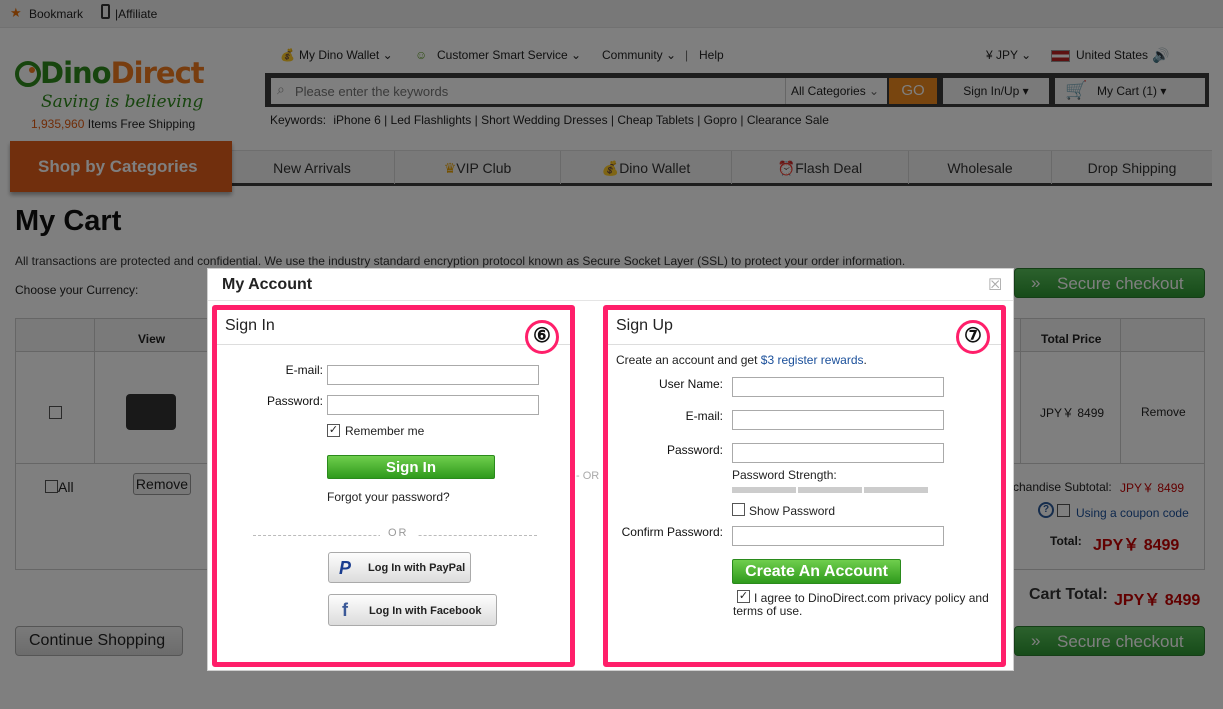 This screenshot has width=1223, height=709. What do you see at coordinates (812, 360) in the screenshot?
I see `register-rewards-link: $3 register rewards` at bounding box center [812, 360].